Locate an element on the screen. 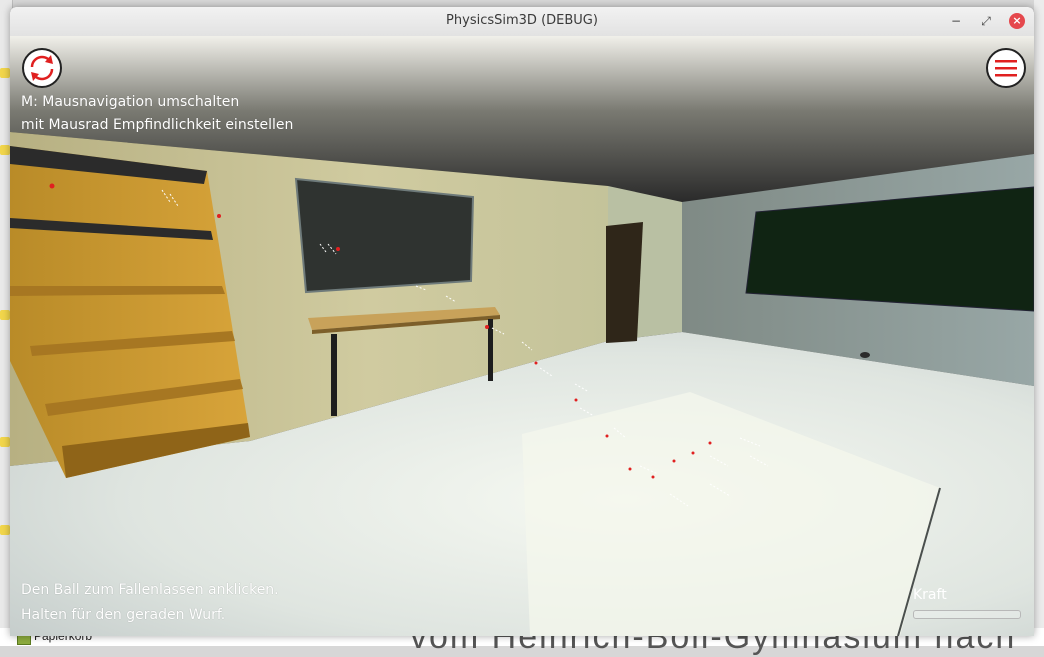 Image resolution: width=1044 pixels, height=657 pixels. force-meter is located at coordinates (967, 614).